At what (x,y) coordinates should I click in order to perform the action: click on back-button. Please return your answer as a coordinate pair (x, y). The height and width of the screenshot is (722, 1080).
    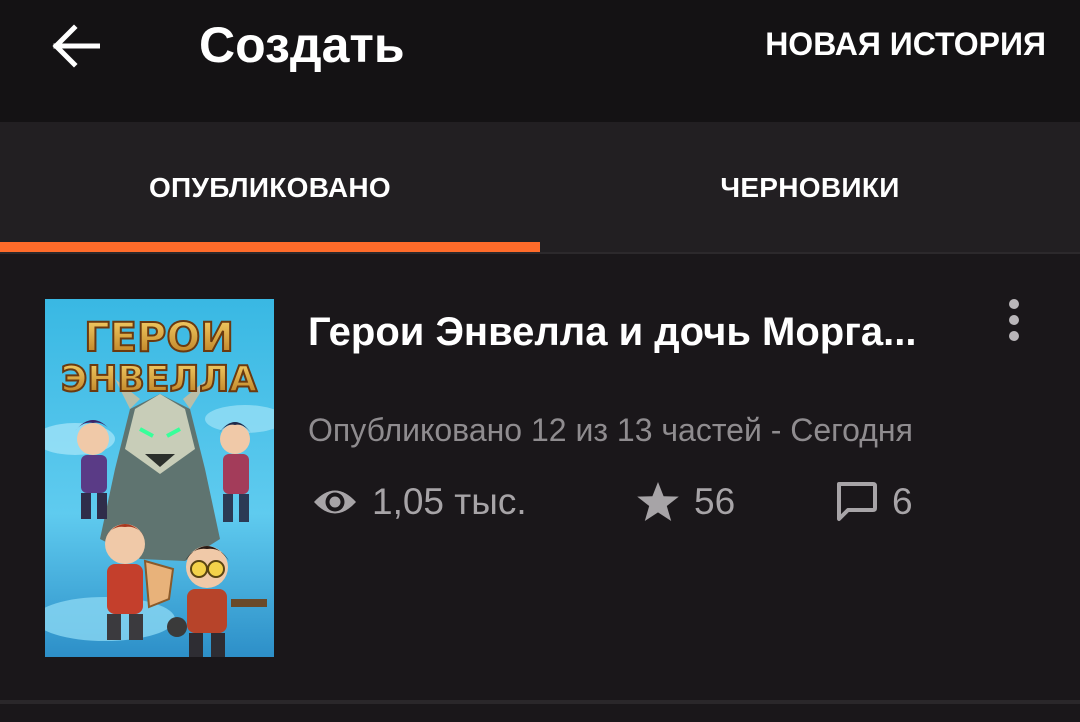
    Looking at the image, I should click on (76, 46).